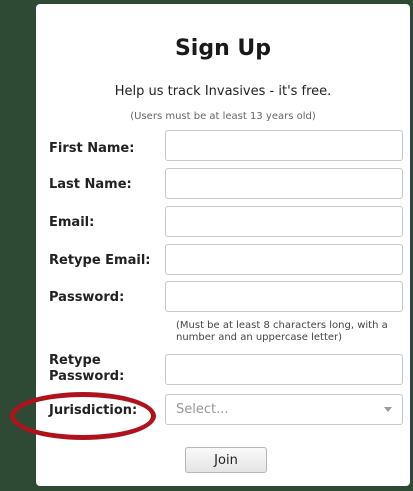 Image resolution: width=413 pixels, height=491 pixels. I want to click on join-button: Join, so click(226, 460).